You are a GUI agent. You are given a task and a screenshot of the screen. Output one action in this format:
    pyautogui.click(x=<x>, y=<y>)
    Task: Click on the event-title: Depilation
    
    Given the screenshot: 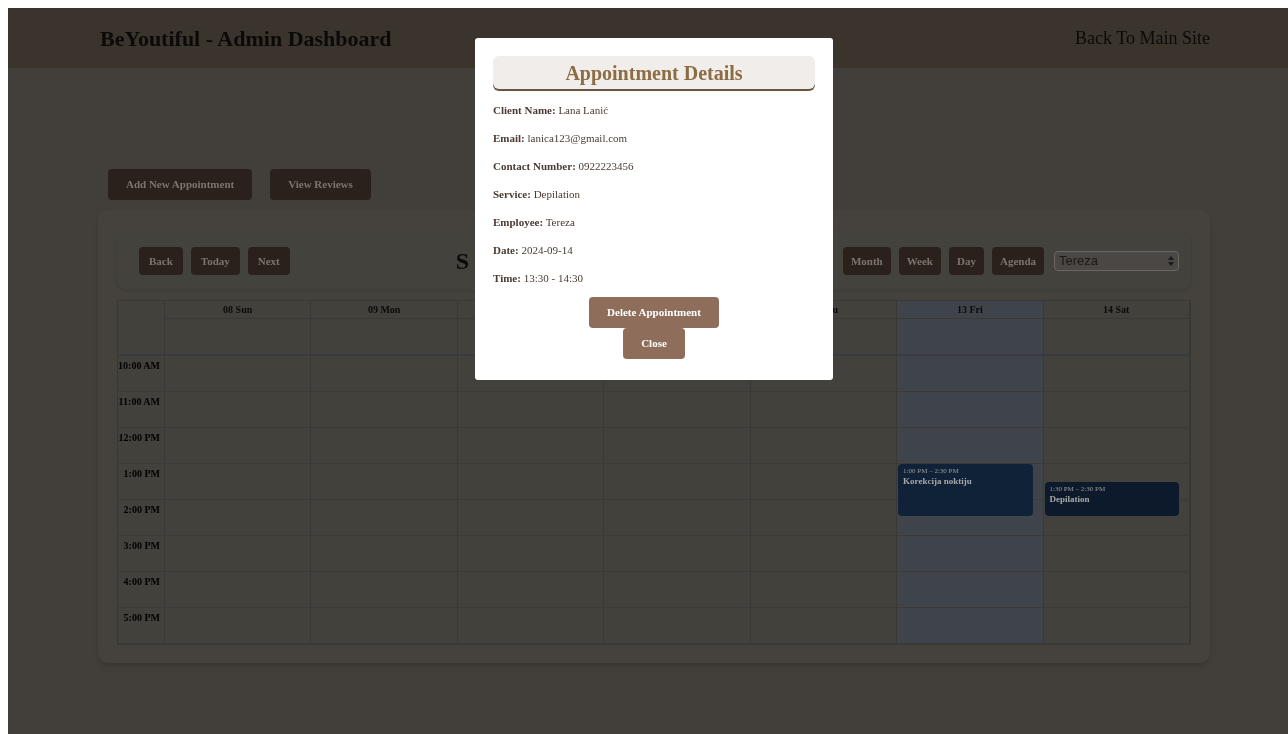 What is the action you would take?
    pyautogui.click(x=1070, y=499)
    